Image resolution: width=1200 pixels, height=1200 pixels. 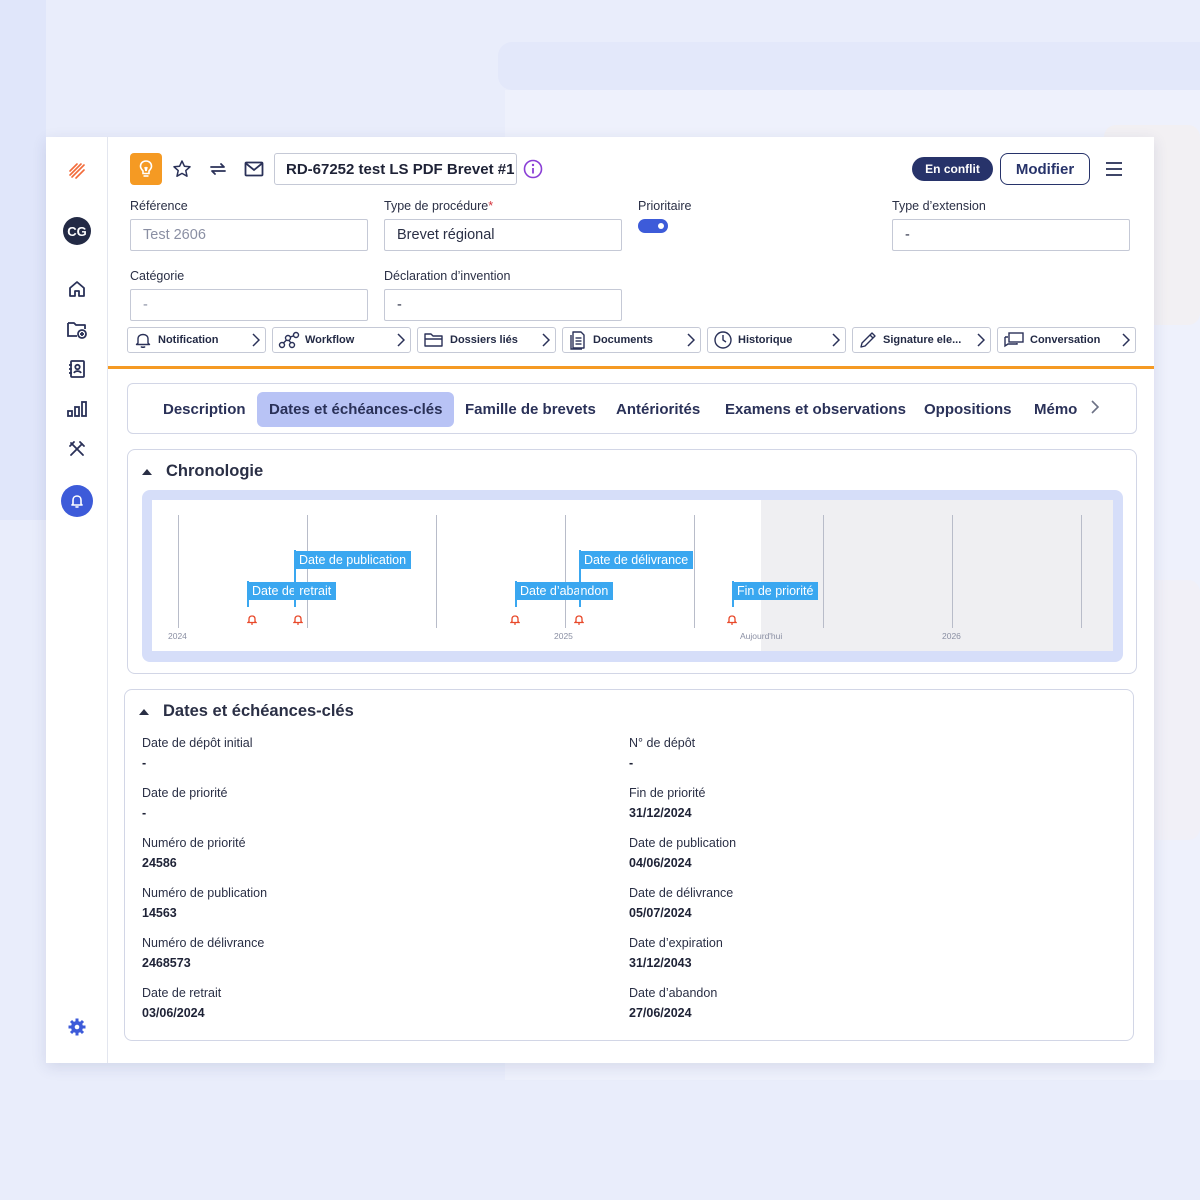 I want to click on linked-files-button: Dossiers liés, so click(x=486, y=340).